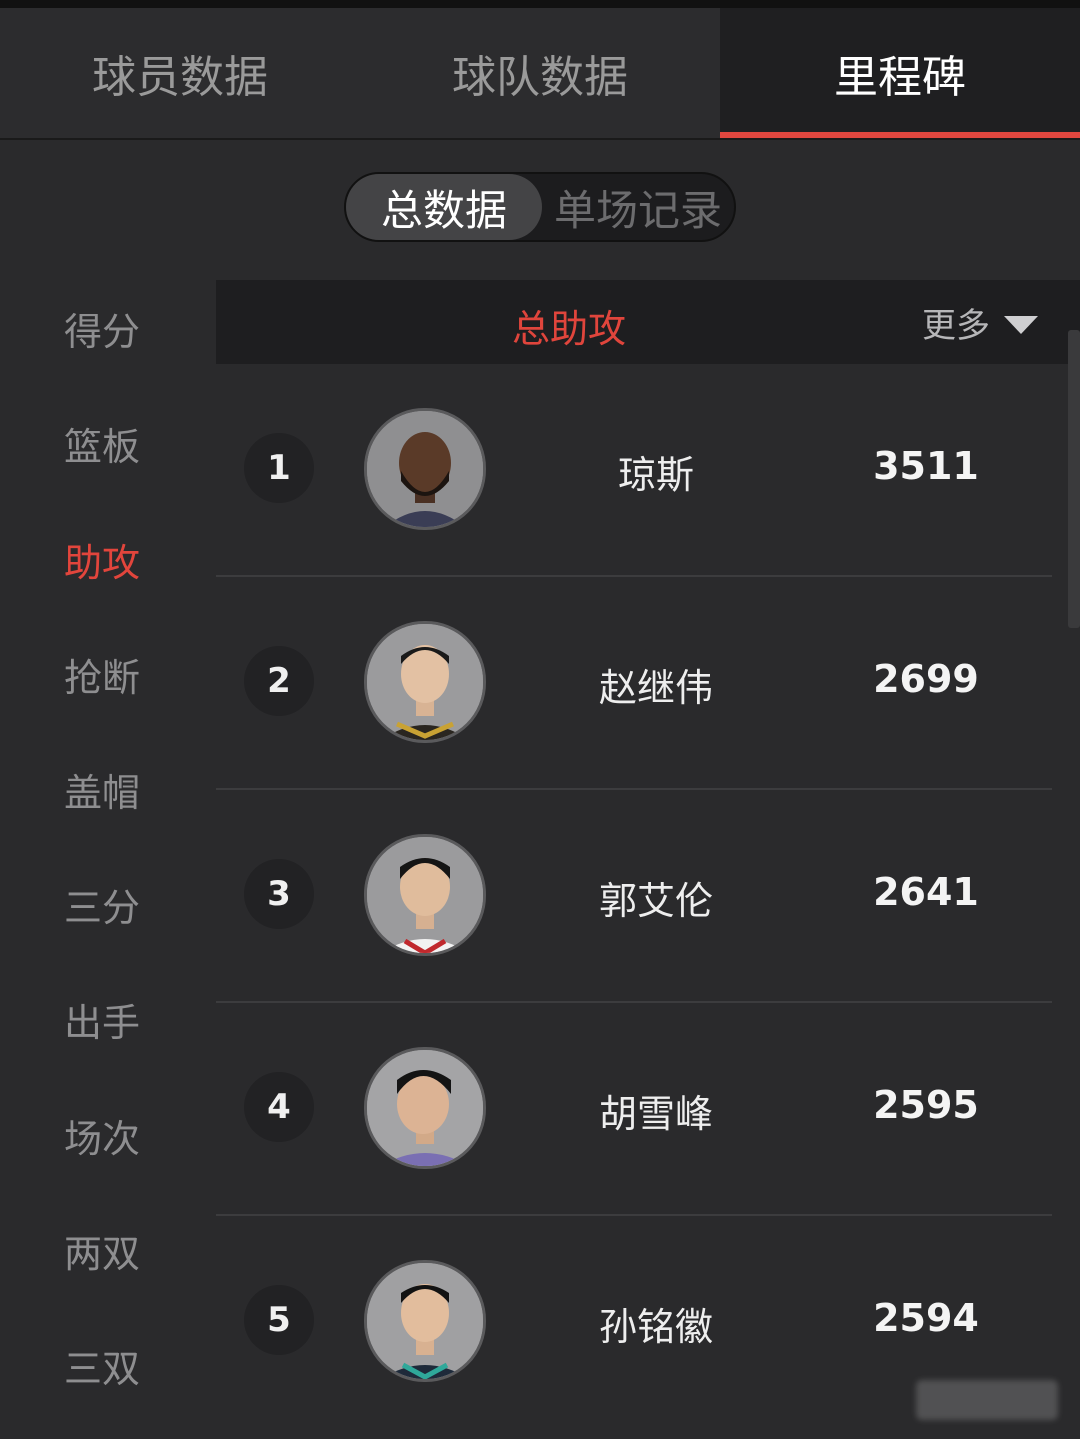 This screenshot has width=1080, height=1439. I want to click on player-name: 赵继伟, so click(655, 688).